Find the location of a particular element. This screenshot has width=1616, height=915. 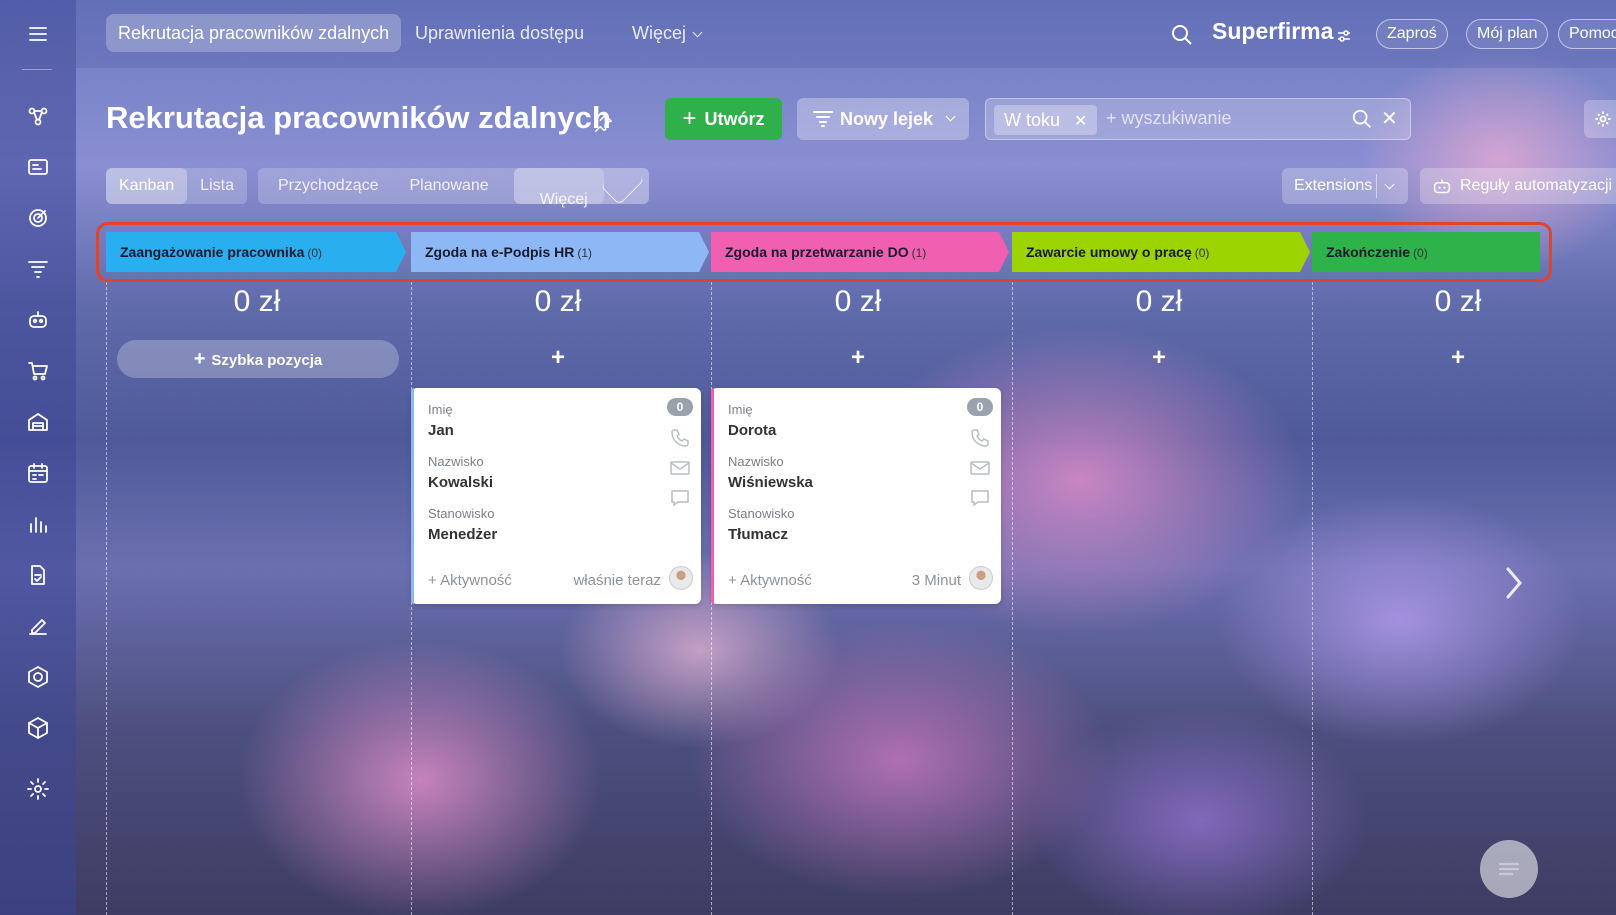

help-button: Pomoc is located at coordinates (1587, 34).